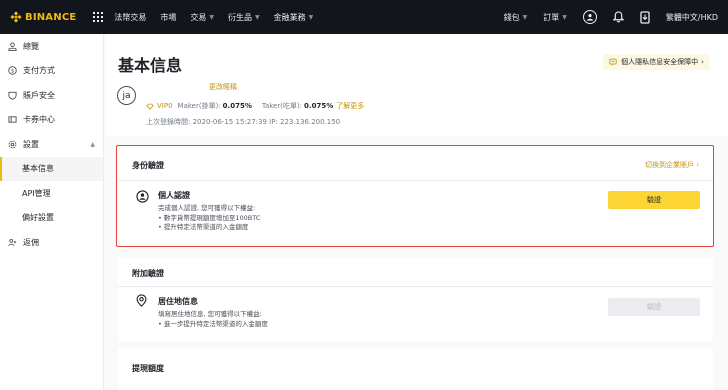  I want to click on nav-derivatives: 衍生品 ▼, so click(244, 17).